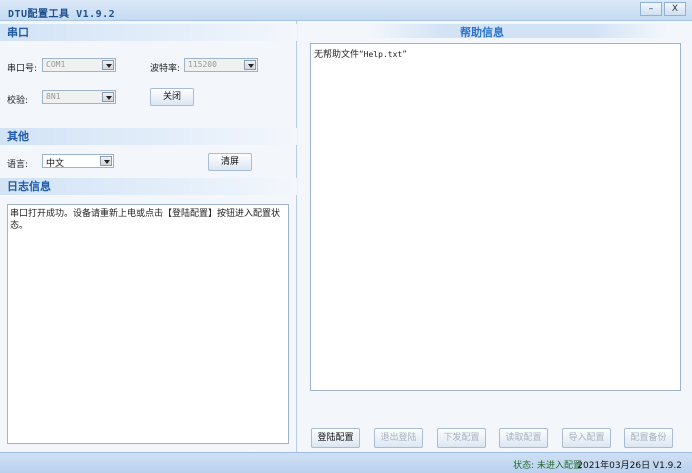 The height and width of the screenshot is (473, 692). Describe the element at coordinates (172, 97) in the screenshot. I see `close-port-button: 关闭` at that location.